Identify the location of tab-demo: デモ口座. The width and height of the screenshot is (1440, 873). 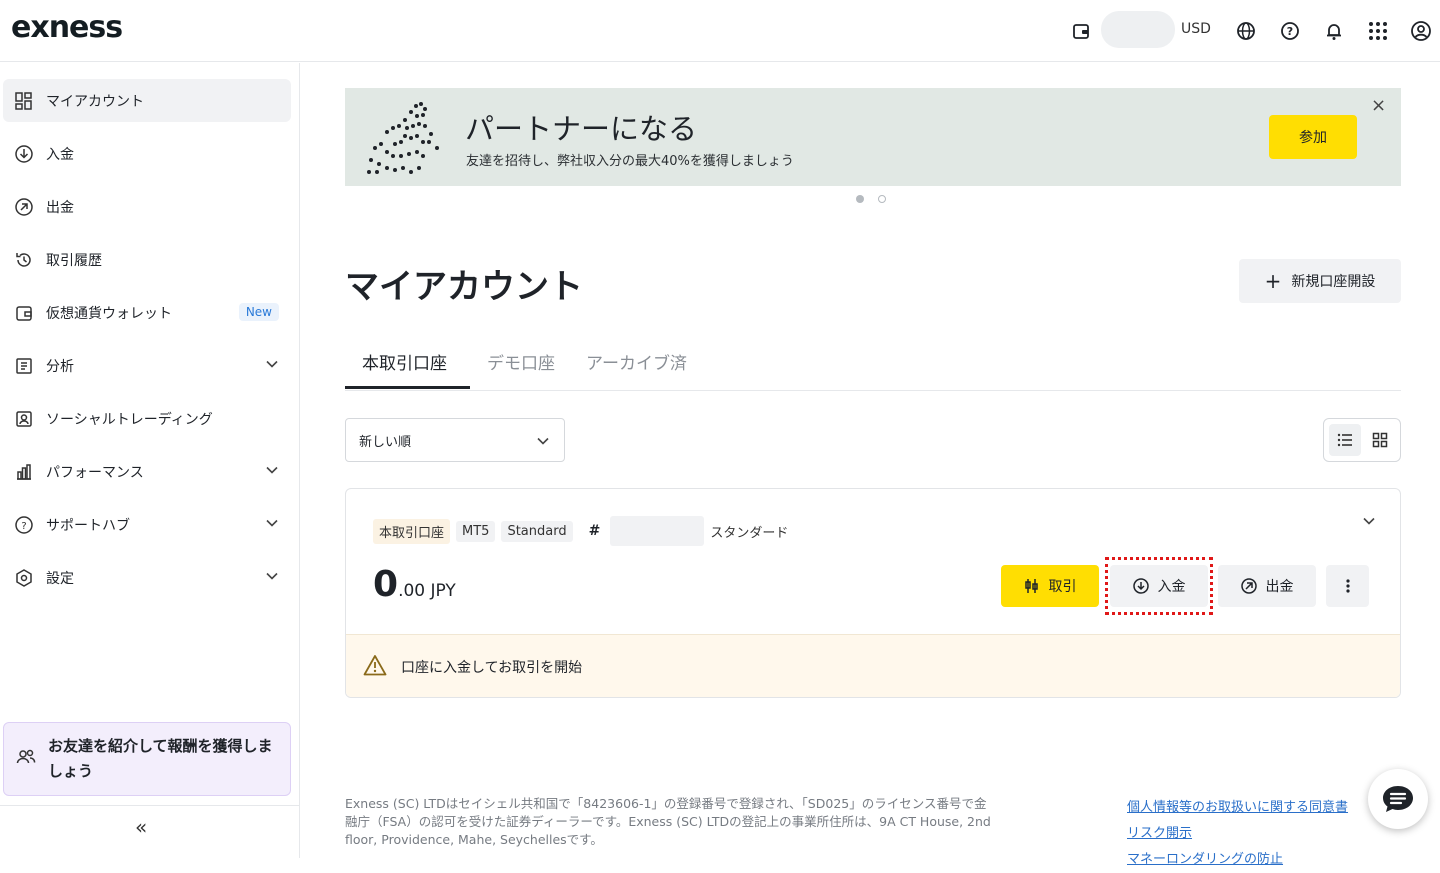
(521, 361).